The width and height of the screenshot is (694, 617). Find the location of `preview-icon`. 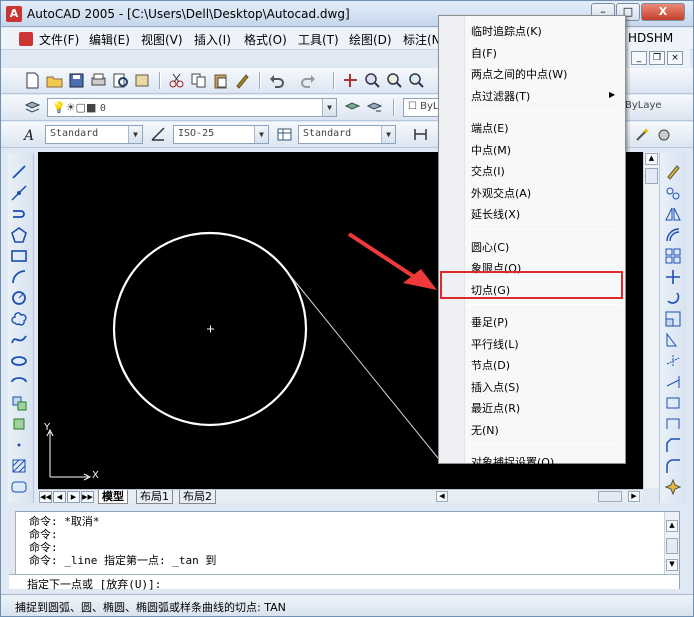

preview-icon is located at coordinates (120, 80).